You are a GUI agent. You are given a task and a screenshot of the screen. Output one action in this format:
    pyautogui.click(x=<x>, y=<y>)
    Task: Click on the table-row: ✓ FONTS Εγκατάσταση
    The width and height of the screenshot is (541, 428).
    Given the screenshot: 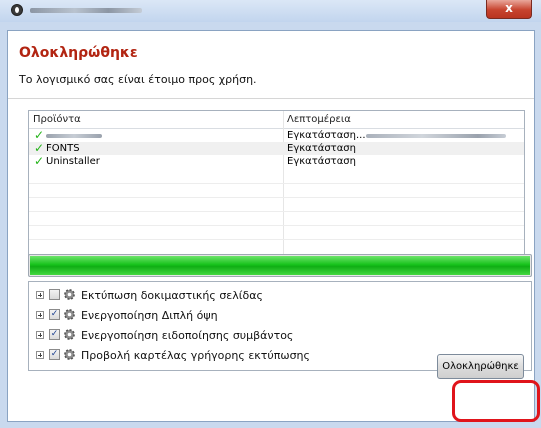 What is the action you would take?
    pyautogui.click(x=276, y=148)
    